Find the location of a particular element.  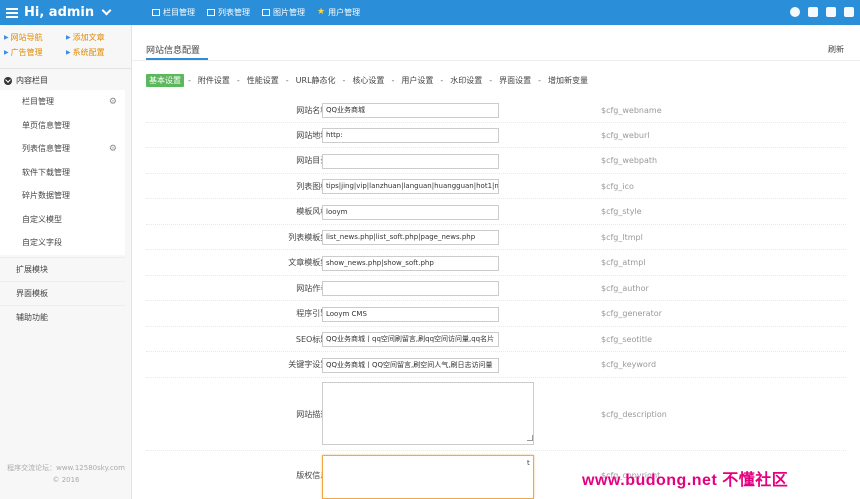

form-row-weburl: 网站地址: http: $cfg_weburl is located at coordinates (496, 135).